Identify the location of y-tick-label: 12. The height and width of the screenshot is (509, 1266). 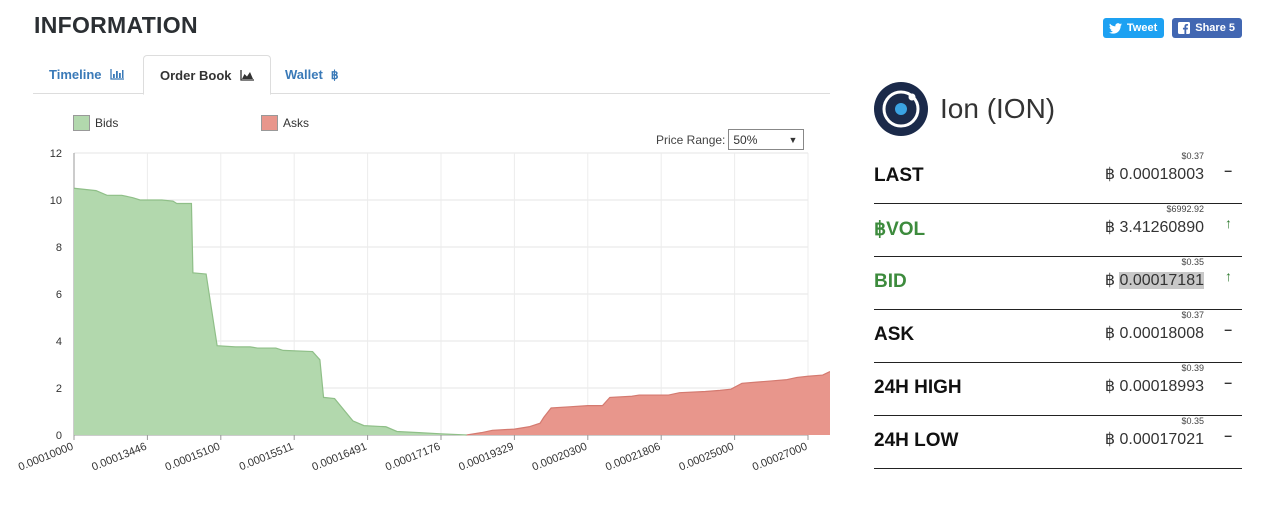
(56, 154).